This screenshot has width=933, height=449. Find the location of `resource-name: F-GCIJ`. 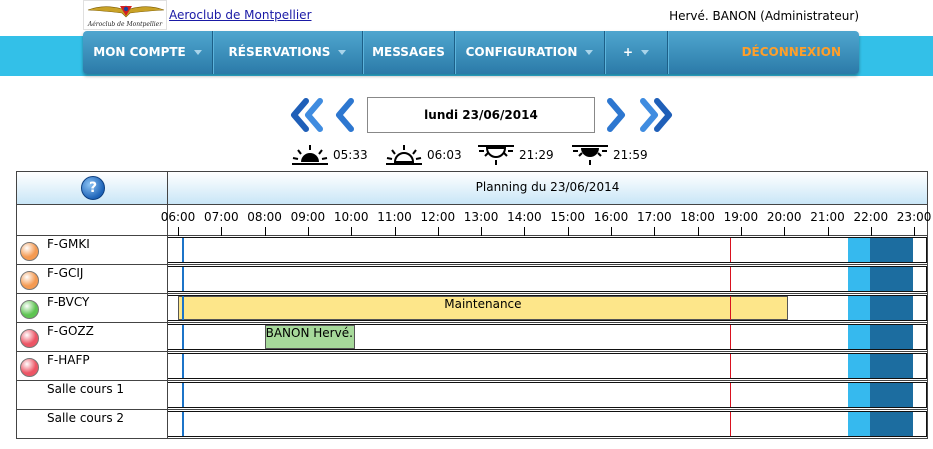

resource-name: F-GCIJ is located at coordinates (65, 273).